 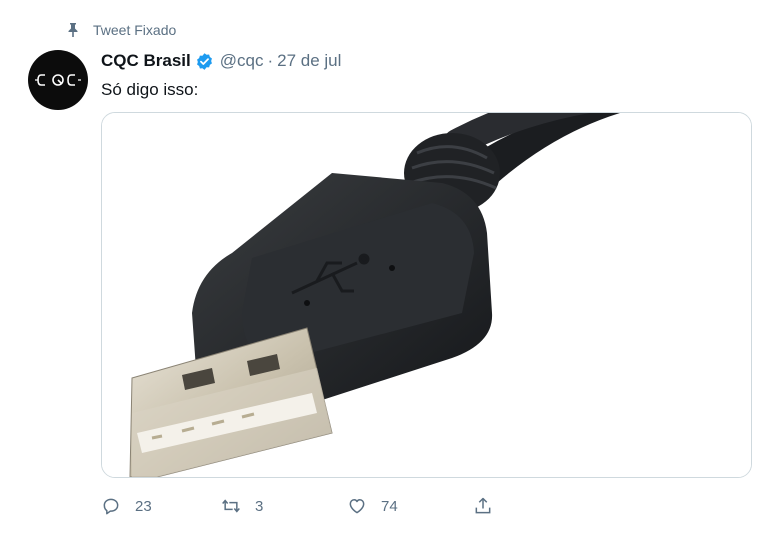 I want to click on reply-count: 23, so click(x=143, y=506).